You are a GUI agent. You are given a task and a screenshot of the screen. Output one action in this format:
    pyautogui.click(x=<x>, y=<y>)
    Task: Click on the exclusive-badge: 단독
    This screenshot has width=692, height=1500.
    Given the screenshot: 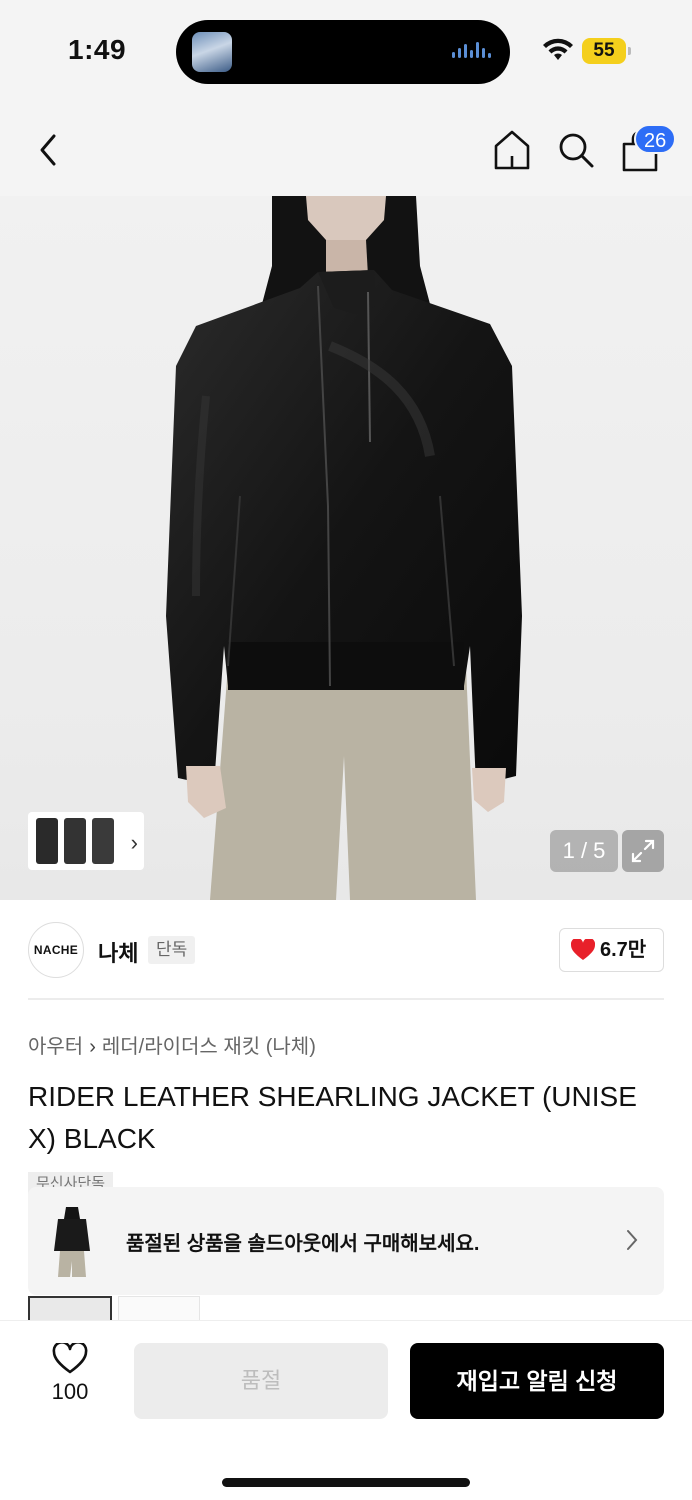 What is the action you would take?
    pyautogui.click(x=172, y=950)
    